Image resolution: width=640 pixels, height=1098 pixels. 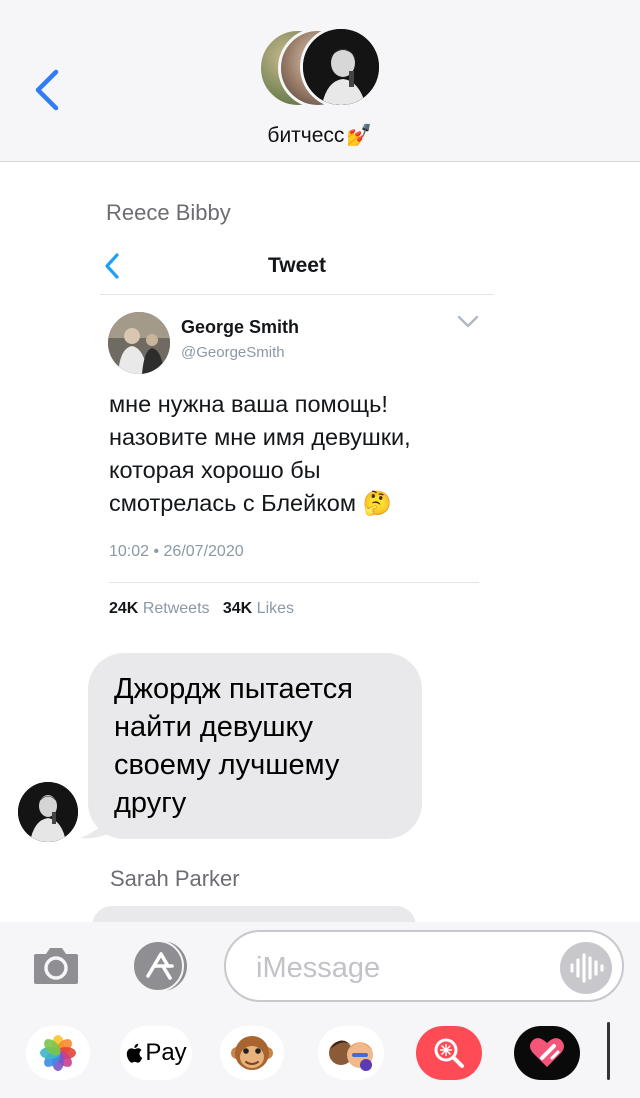 I want to click on tweet-text-line: которая хорошо бы, so click(x=215, y=470).